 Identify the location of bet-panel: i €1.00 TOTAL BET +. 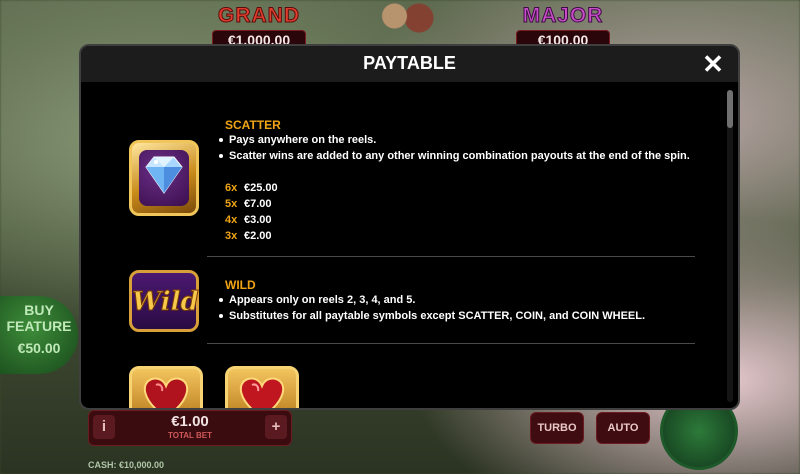
(190, 428).